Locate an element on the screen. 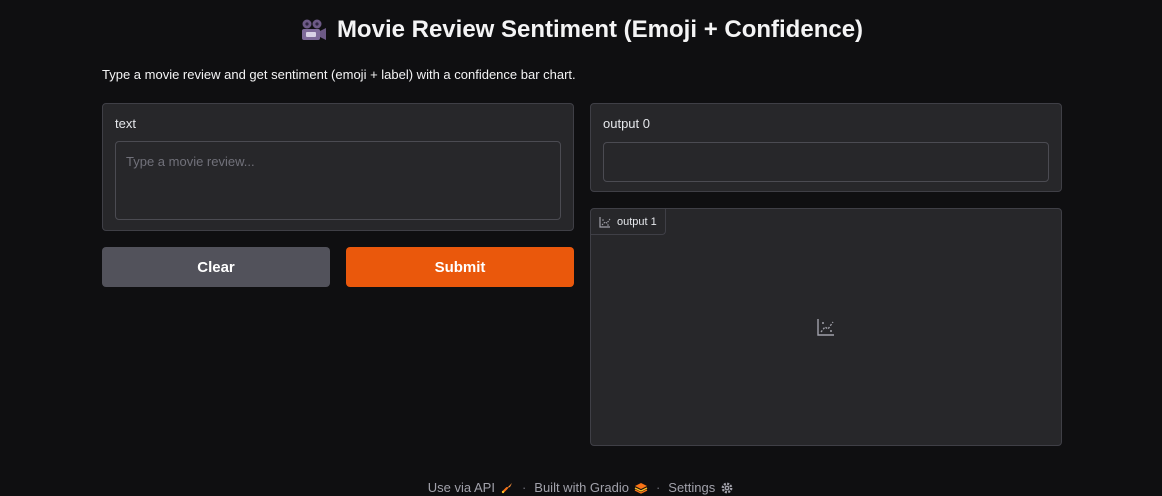 The height and width of the screenshot is (496, 1162). gear-icon is located at coordinates (727, 487).